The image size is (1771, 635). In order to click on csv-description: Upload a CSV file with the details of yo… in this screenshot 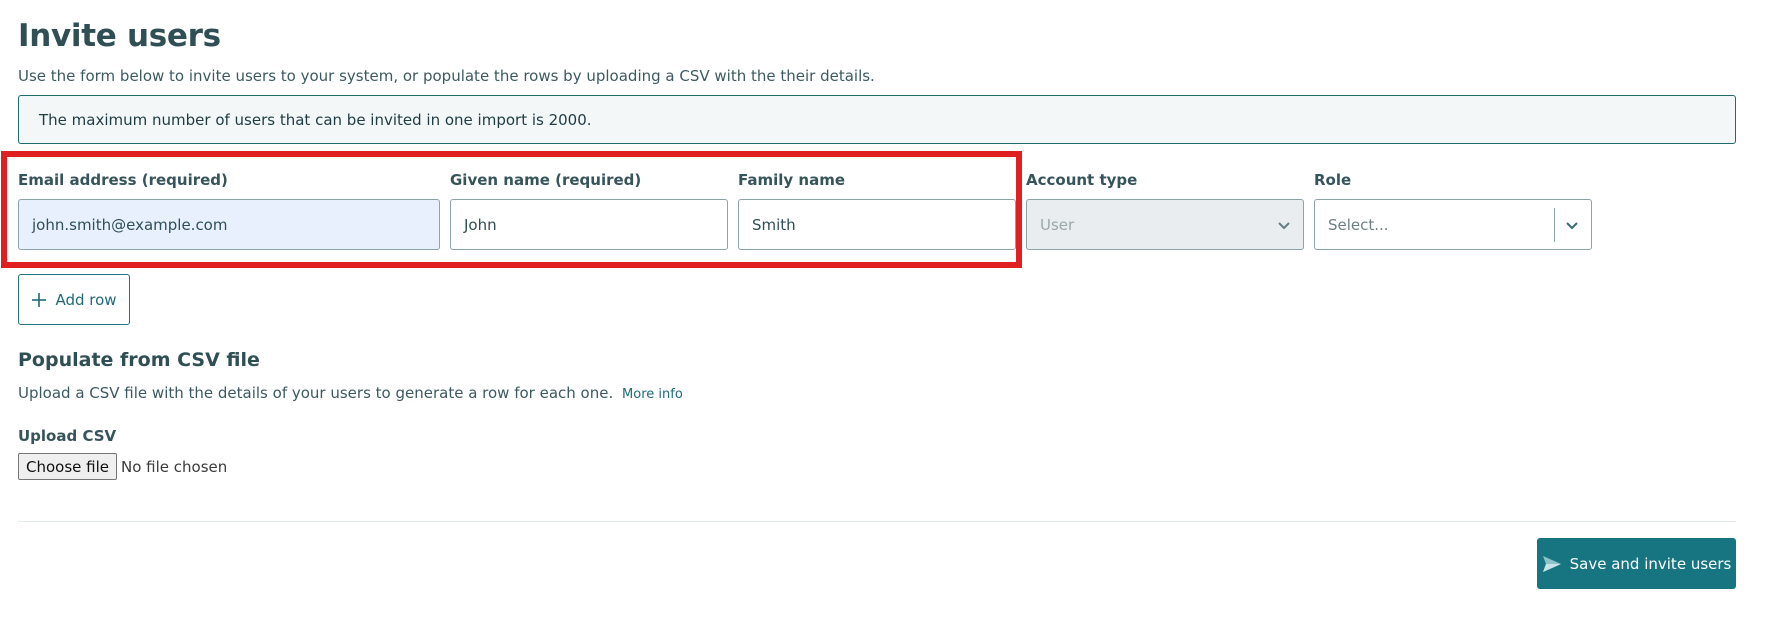, I will do `click(350, 393)`.